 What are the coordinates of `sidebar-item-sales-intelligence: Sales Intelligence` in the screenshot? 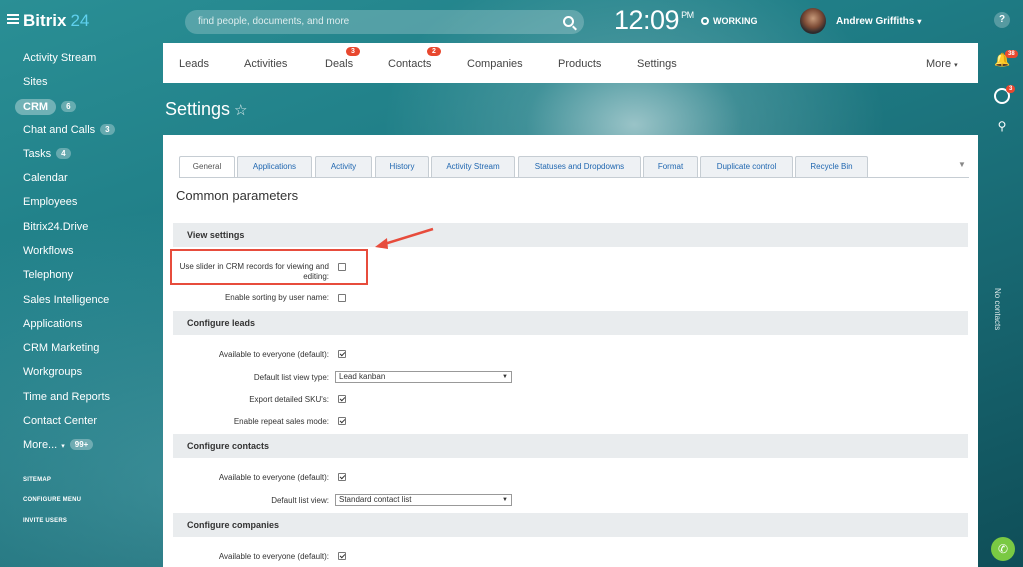 It's located at (66, 300).